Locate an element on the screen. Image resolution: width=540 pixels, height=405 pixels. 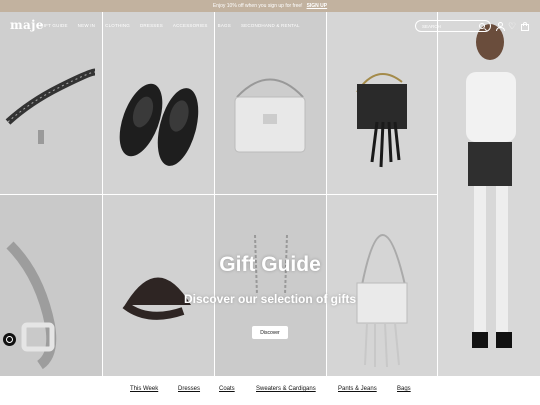
nav-item-clothing: CLOTHING is located at coordinates (117, 25).